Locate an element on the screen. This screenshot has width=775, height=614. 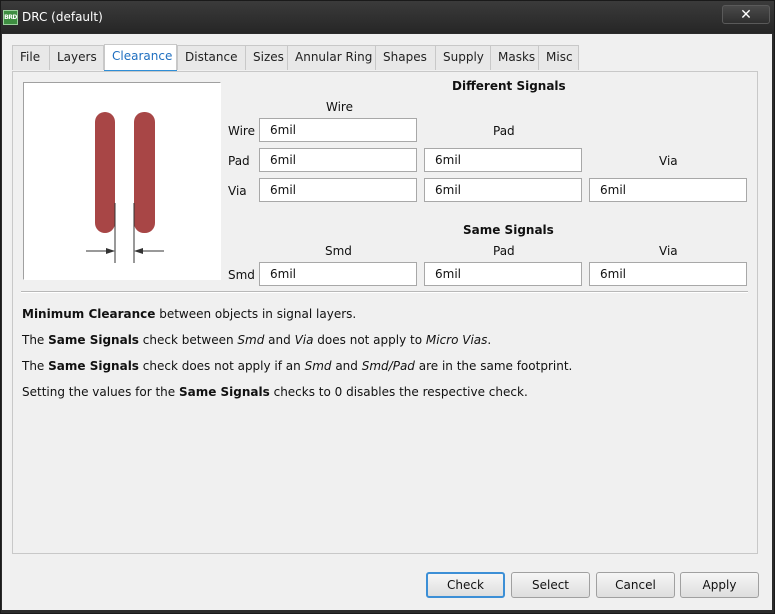
right-trace is located at coordinates (144, 172).